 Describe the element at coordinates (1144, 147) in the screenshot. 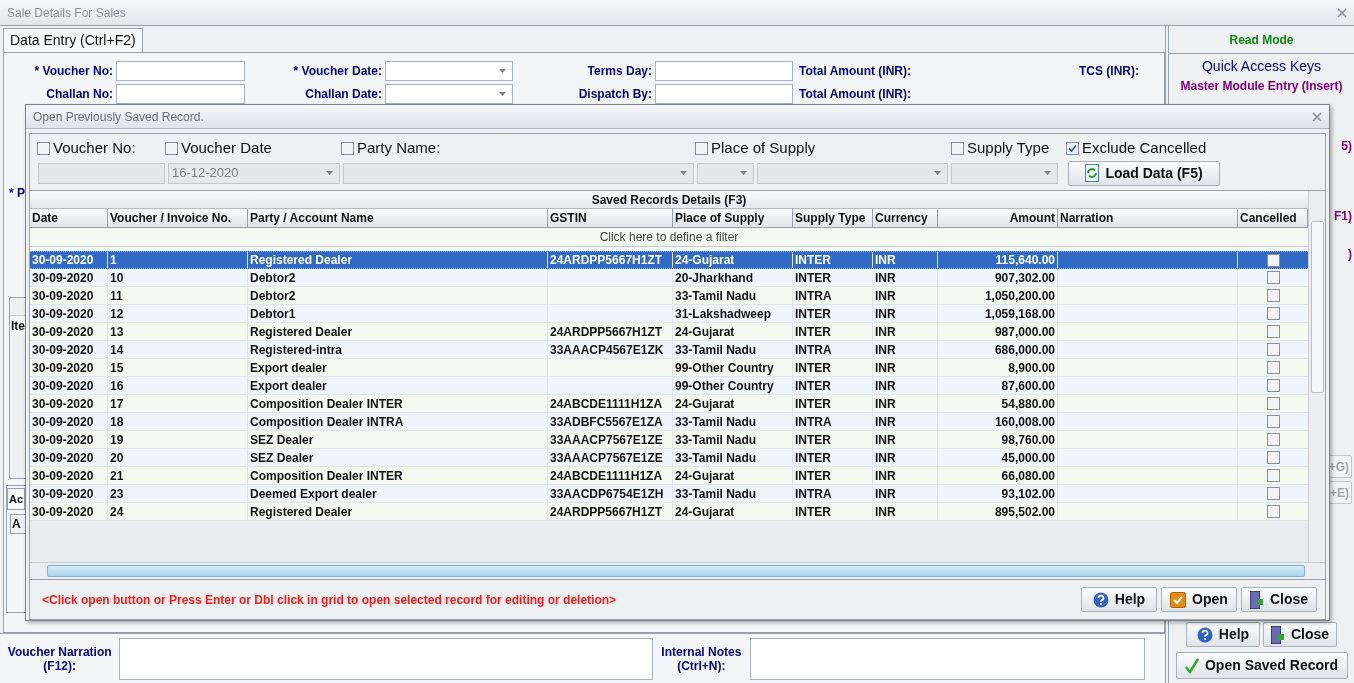

I see `filter-label: Exclude Cancelled` at that location.